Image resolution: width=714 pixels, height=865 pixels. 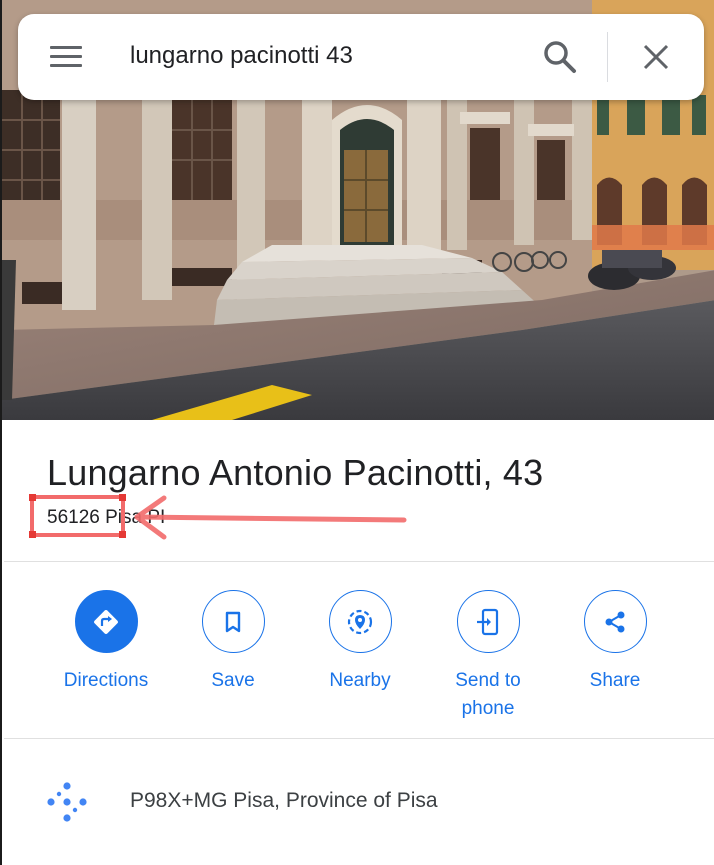 What do you see at coordinates (284, 800) in the screenshot?
I see `plus-code-text: P98X+MG Pisa, Province of Pisa` at bounding box center [284, 800].